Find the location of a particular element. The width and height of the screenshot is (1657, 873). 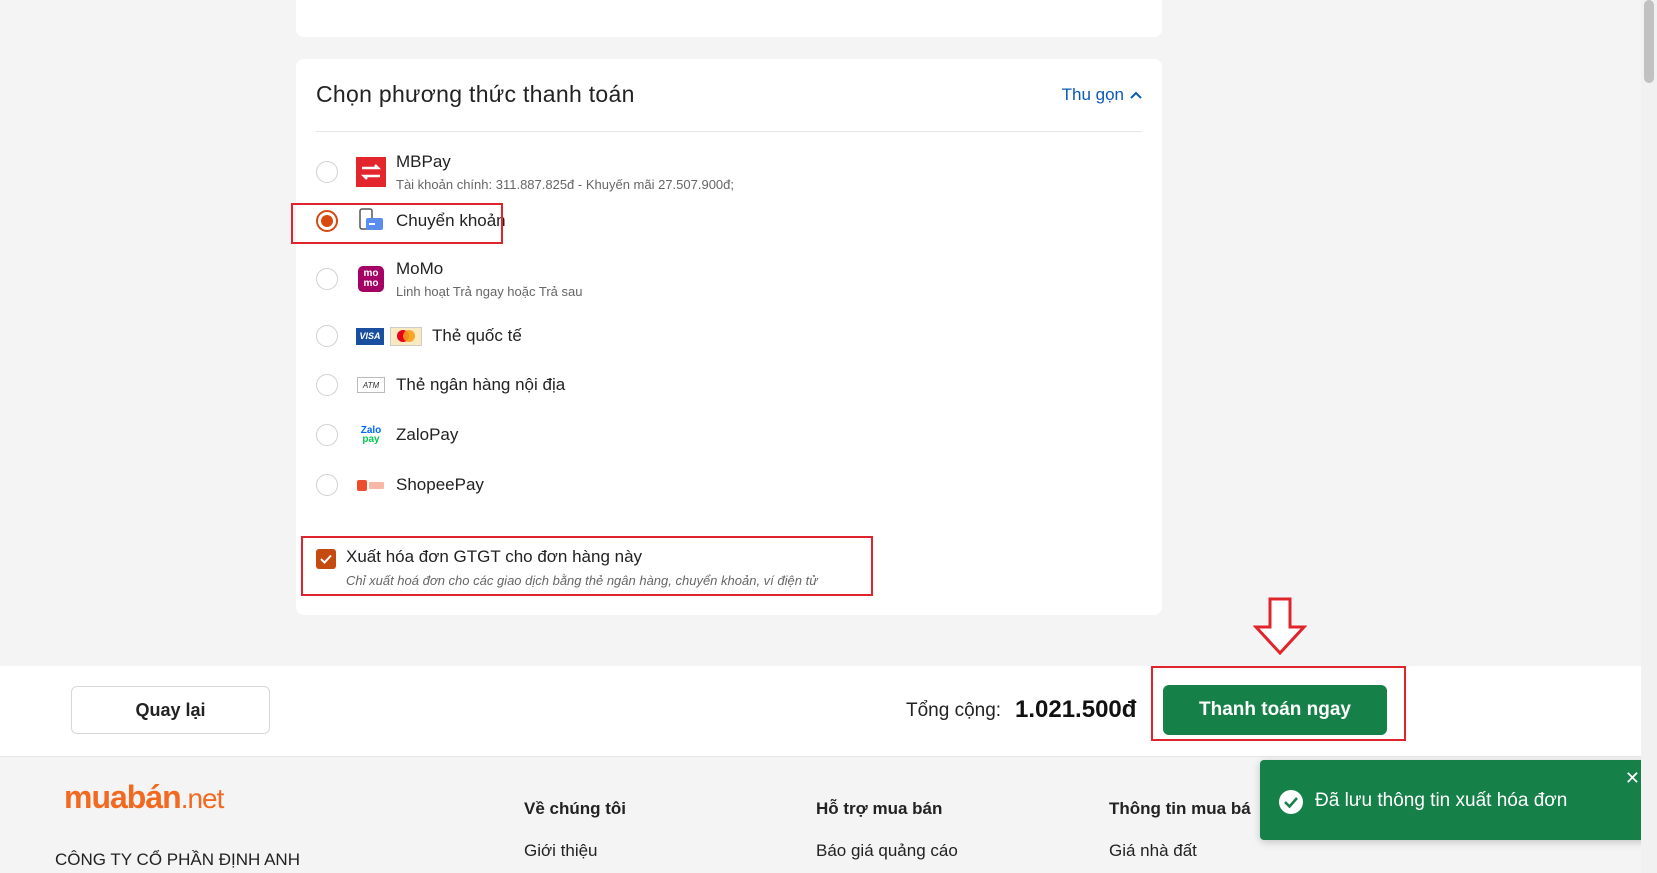

highlight-box-invoice is located at coordinates (587, 566).